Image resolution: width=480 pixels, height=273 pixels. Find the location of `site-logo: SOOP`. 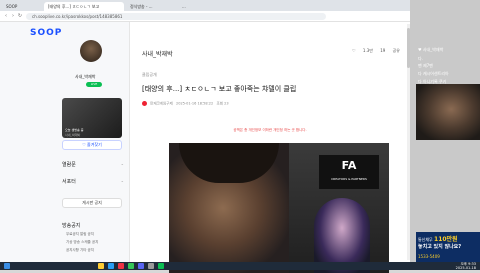

site-logo: SOOP is located at coordinates (46, 33).